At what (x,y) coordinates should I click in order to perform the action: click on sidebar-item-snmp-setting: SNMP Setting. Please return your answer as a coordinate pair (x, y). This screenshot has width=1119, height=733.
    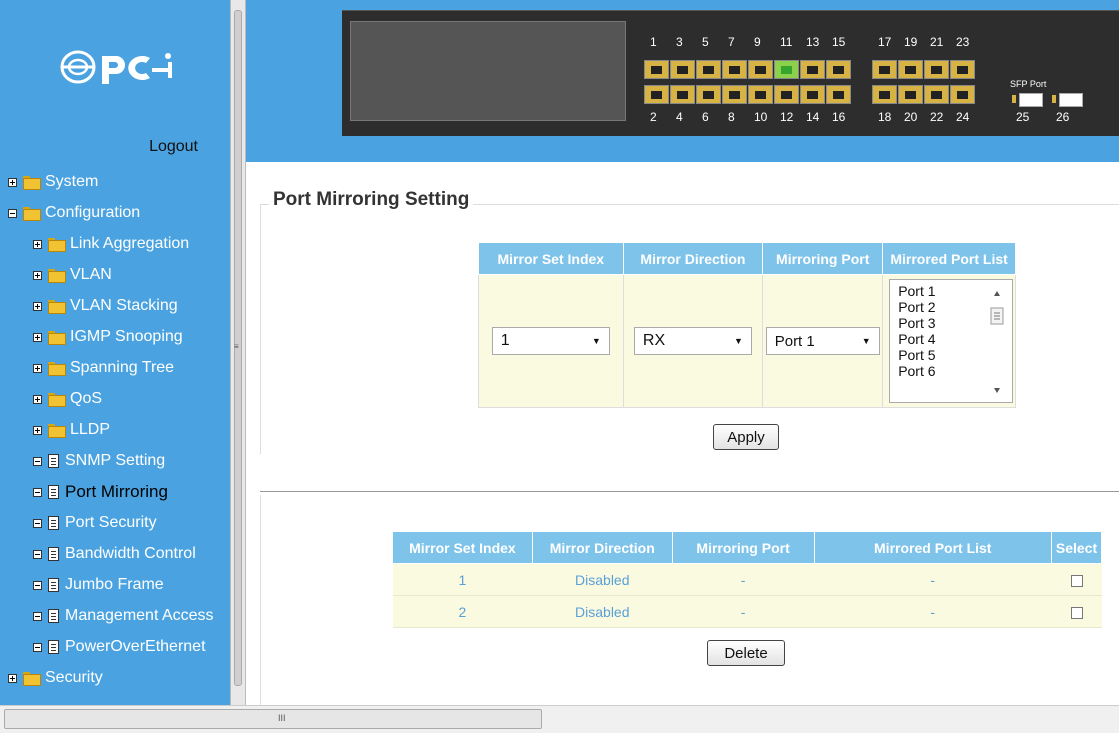
    Looking at the image, I should click on (99, 461).